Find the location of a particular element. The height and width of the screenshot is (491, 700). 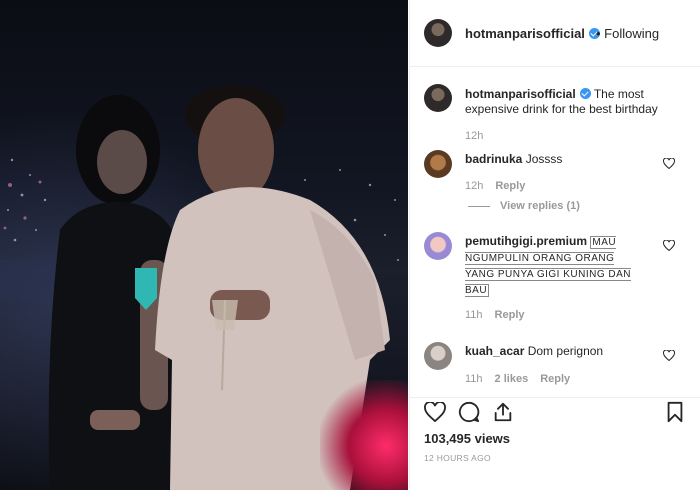

caption-username: hotmanparisofficial is located at coordinates (520, 94).